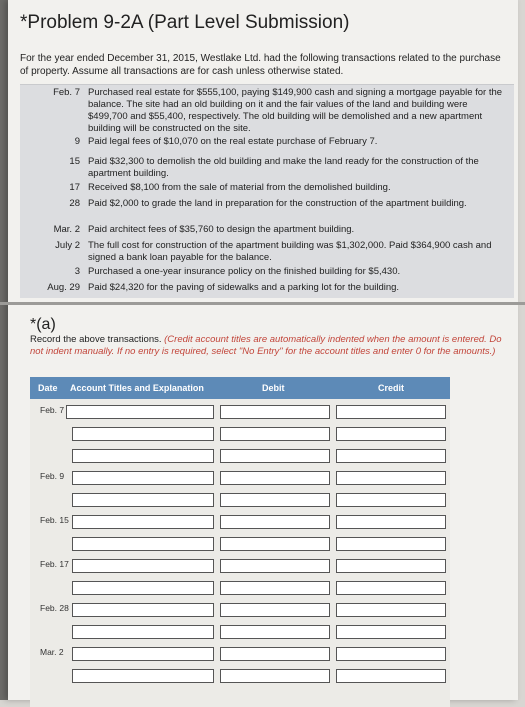 The image size is (525, 707). Describe the element at coordinates (77, 271) in the screenshot. I see `transaction-date: 3` at that location.